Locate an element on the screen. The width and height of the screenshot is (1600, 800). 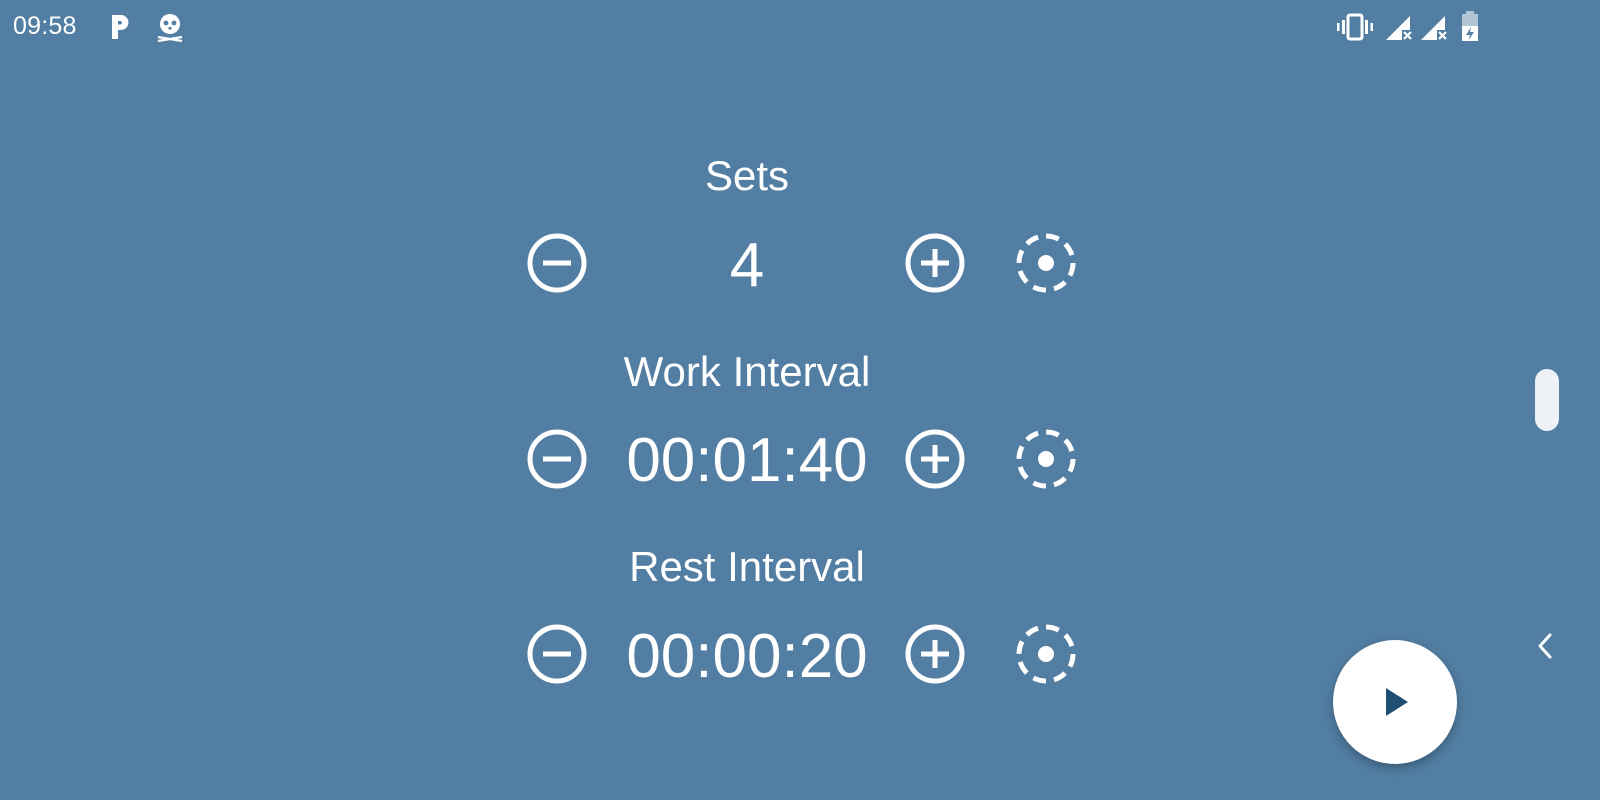
play-icon is located at coordinates (1397, 702).